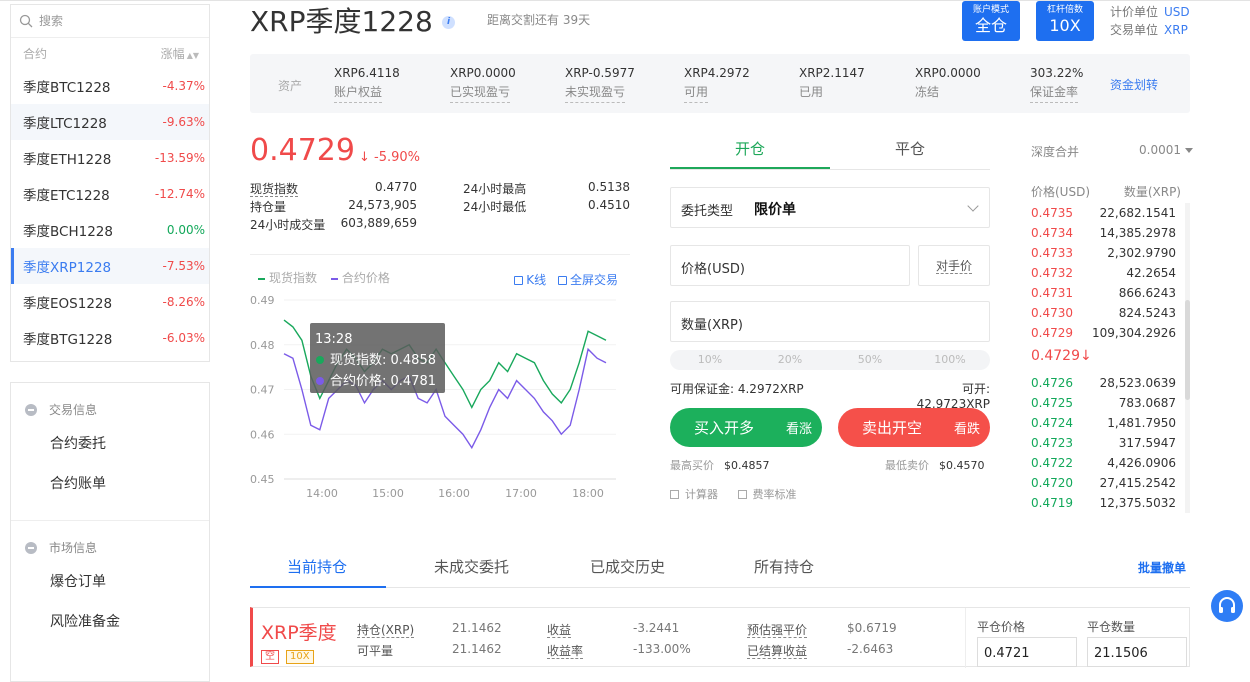 The width and height of the screenshot is (1250, 682). Describe the element at coordinates (183, 338) in the screenshot. I see `coin-change: -6.03%` at that location.